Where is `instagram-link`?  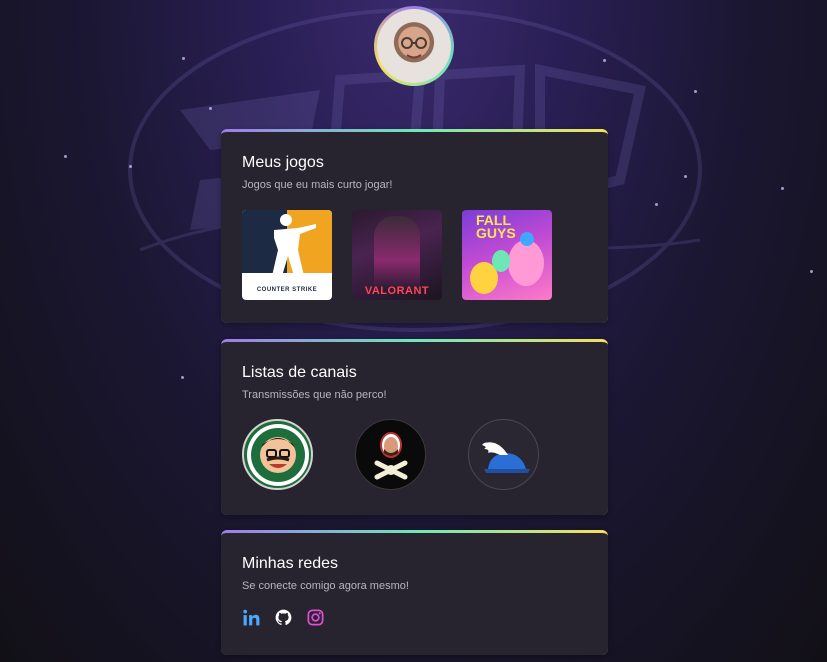 instagram-link is located at coordinates (315, 617).